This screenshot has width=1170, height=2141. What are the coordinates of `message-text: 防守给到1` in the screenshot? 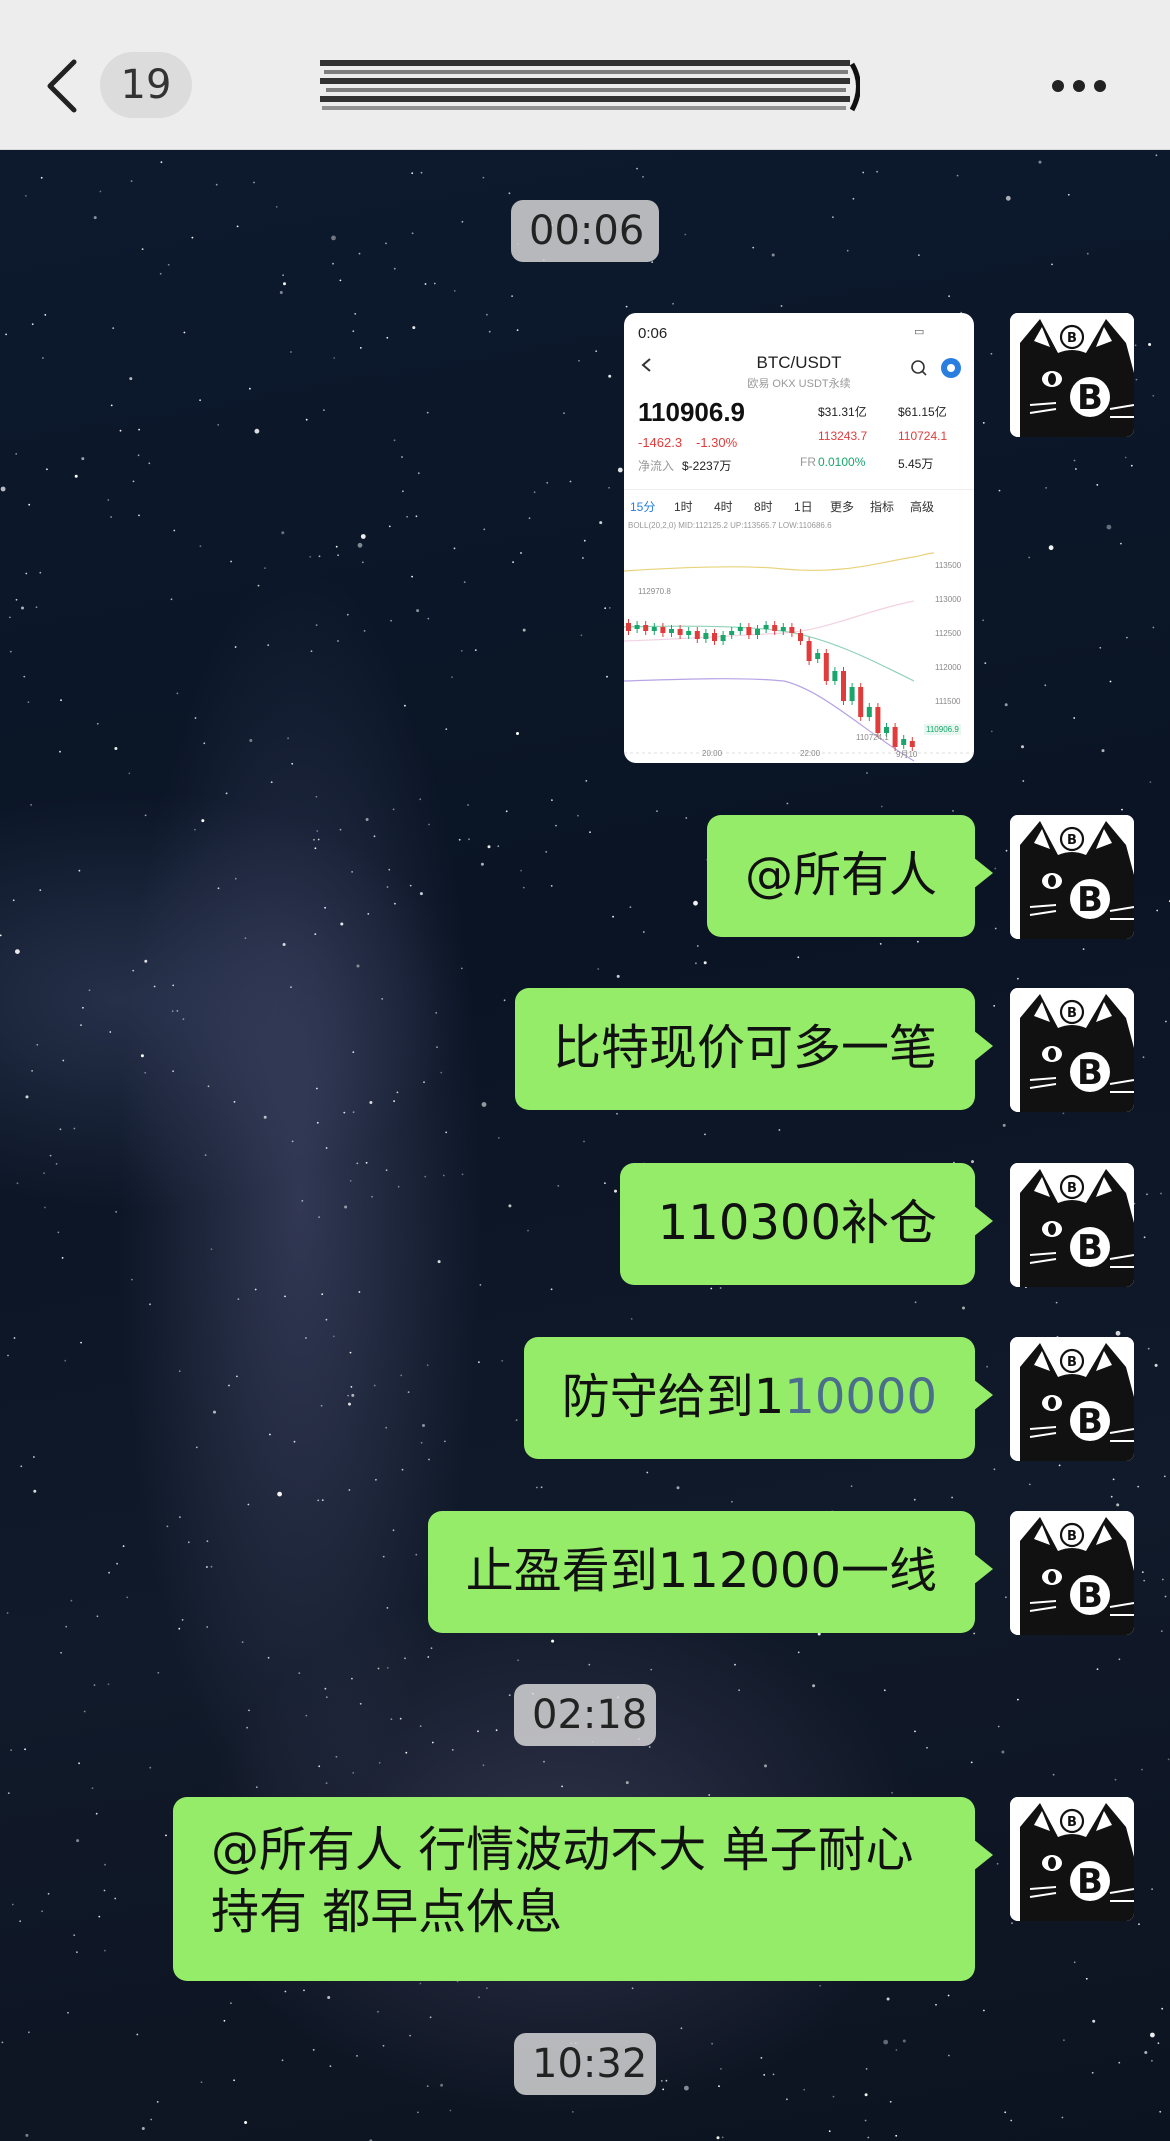 It's located at (673, 1397).